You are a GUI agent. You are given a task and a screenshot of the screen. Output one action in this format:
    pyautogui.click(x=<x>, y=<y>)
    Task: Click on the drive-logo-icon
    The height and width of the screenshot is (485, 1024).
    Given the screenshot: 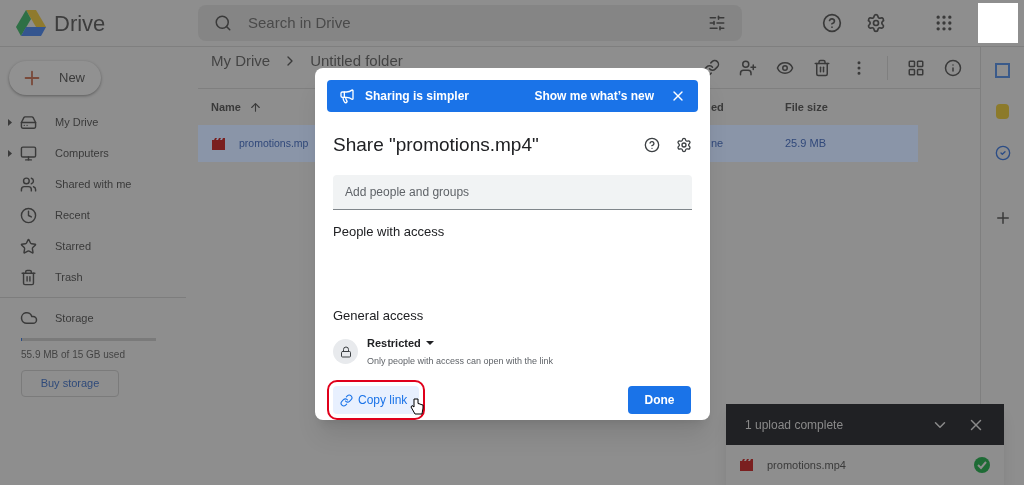 What is the action you would take?
    pyautogui.click(x=31, y=23)
    